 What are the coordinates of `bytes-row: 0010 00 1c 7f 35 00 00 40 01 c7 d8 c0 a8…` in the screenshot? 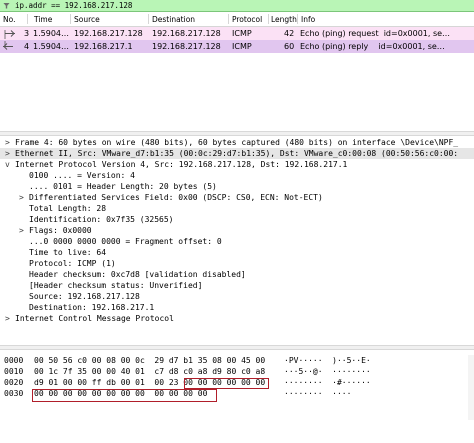 It's located at (237, 371).